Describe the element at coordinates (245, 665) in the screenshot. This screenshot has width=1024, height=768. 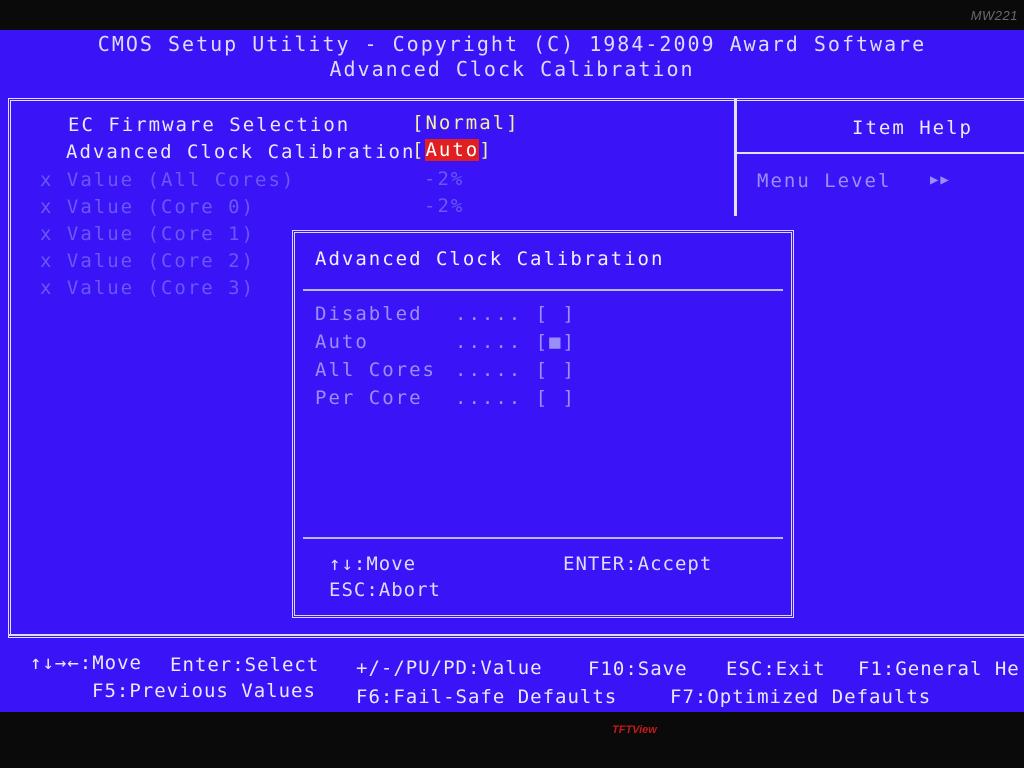
I see `footer-hint-select: Enter:Select` at that location.